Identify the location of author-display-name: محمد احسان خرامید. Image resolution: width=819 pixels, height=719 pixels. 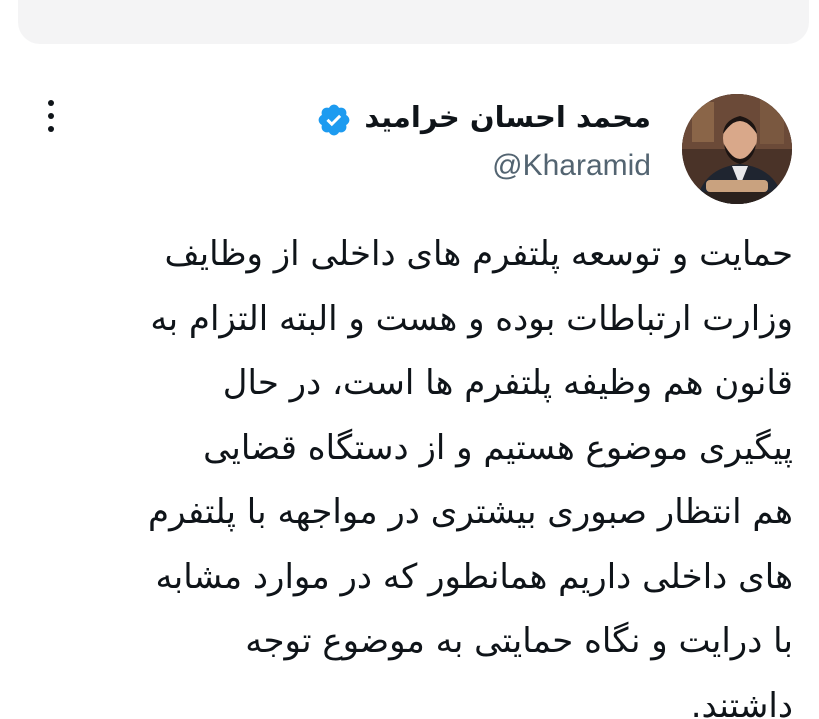
(507, 117).